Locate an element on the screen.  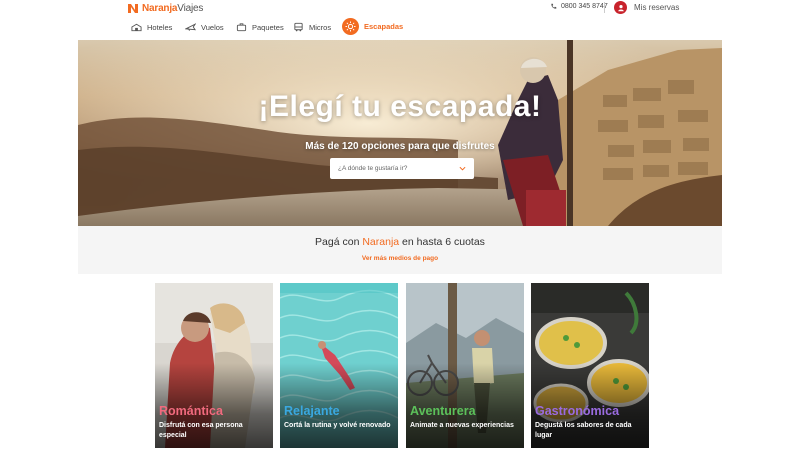
card-title: Relajante is located at coordinates (312, 411).